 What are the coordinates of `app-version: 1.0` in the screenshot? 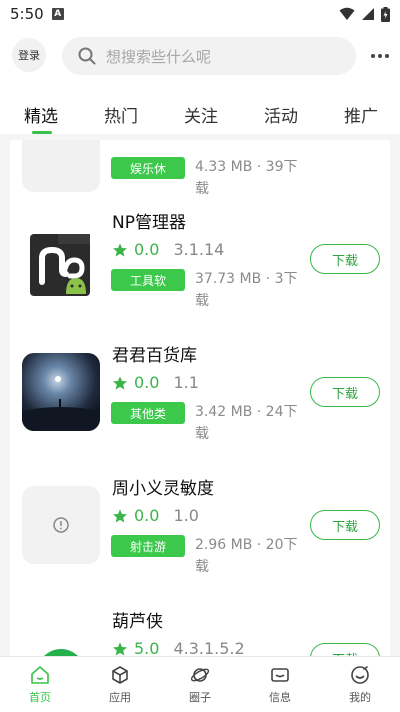 It's located at (186, 515).